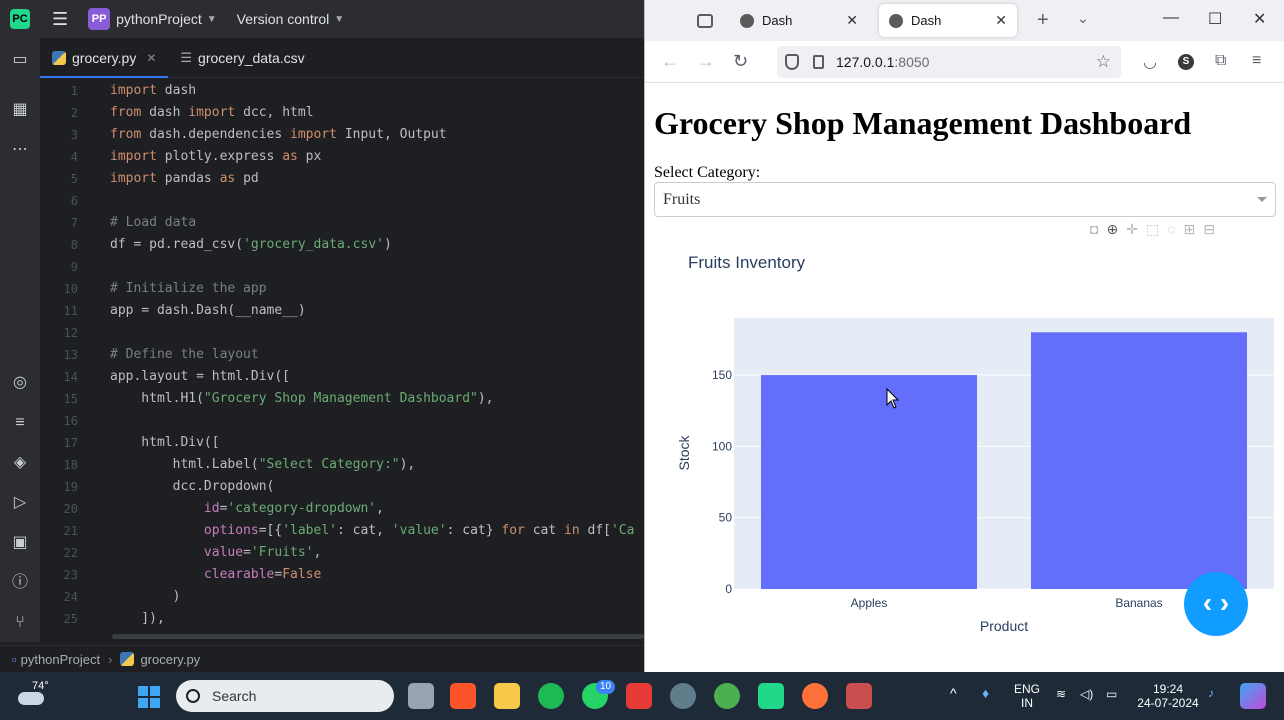 This screenshot has height=720, width=1284. Describe the element at coordinates (309, 156) in the screenshot. I see `code-token: px` at that location.